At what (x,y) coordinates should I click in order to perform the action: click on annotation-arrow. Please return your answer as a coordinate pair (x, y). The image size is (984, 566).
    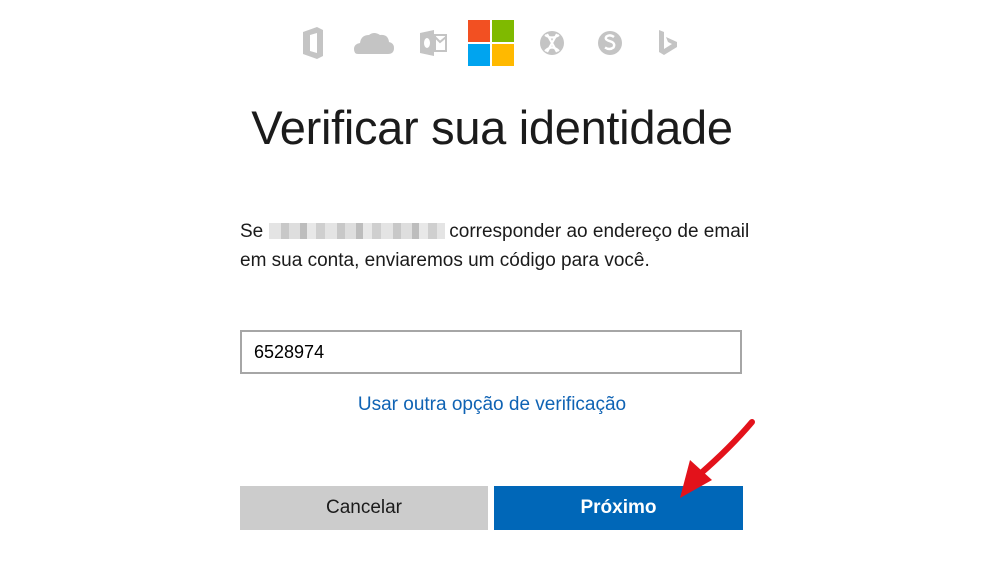
    Looking at the image, I should click on (717, 458).